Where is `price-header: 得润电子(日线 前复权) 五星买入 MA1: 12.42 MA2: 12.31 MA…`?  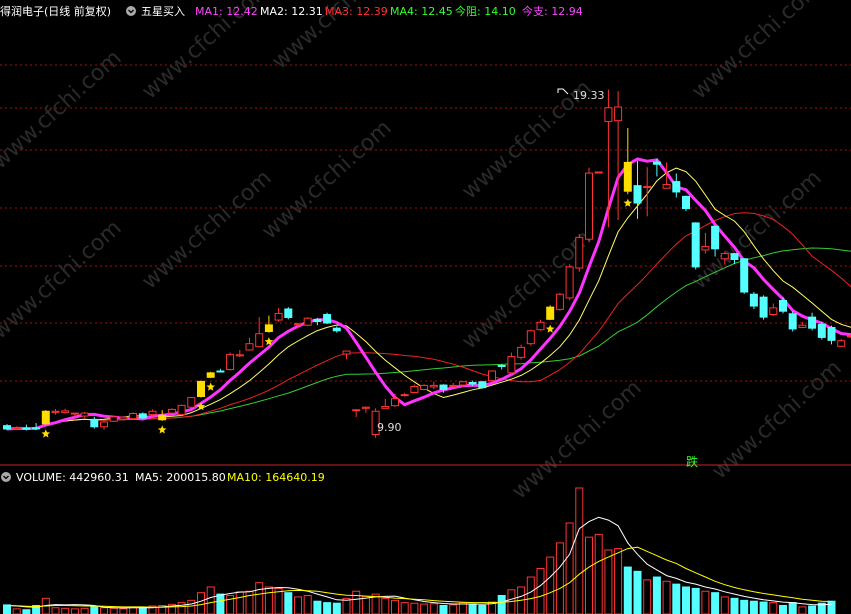 price-header: 得润电子(日线 前复权) 五星买入 MA1: 12.42 MA2: 12.31 MA… is located at coordinates (291, 11).